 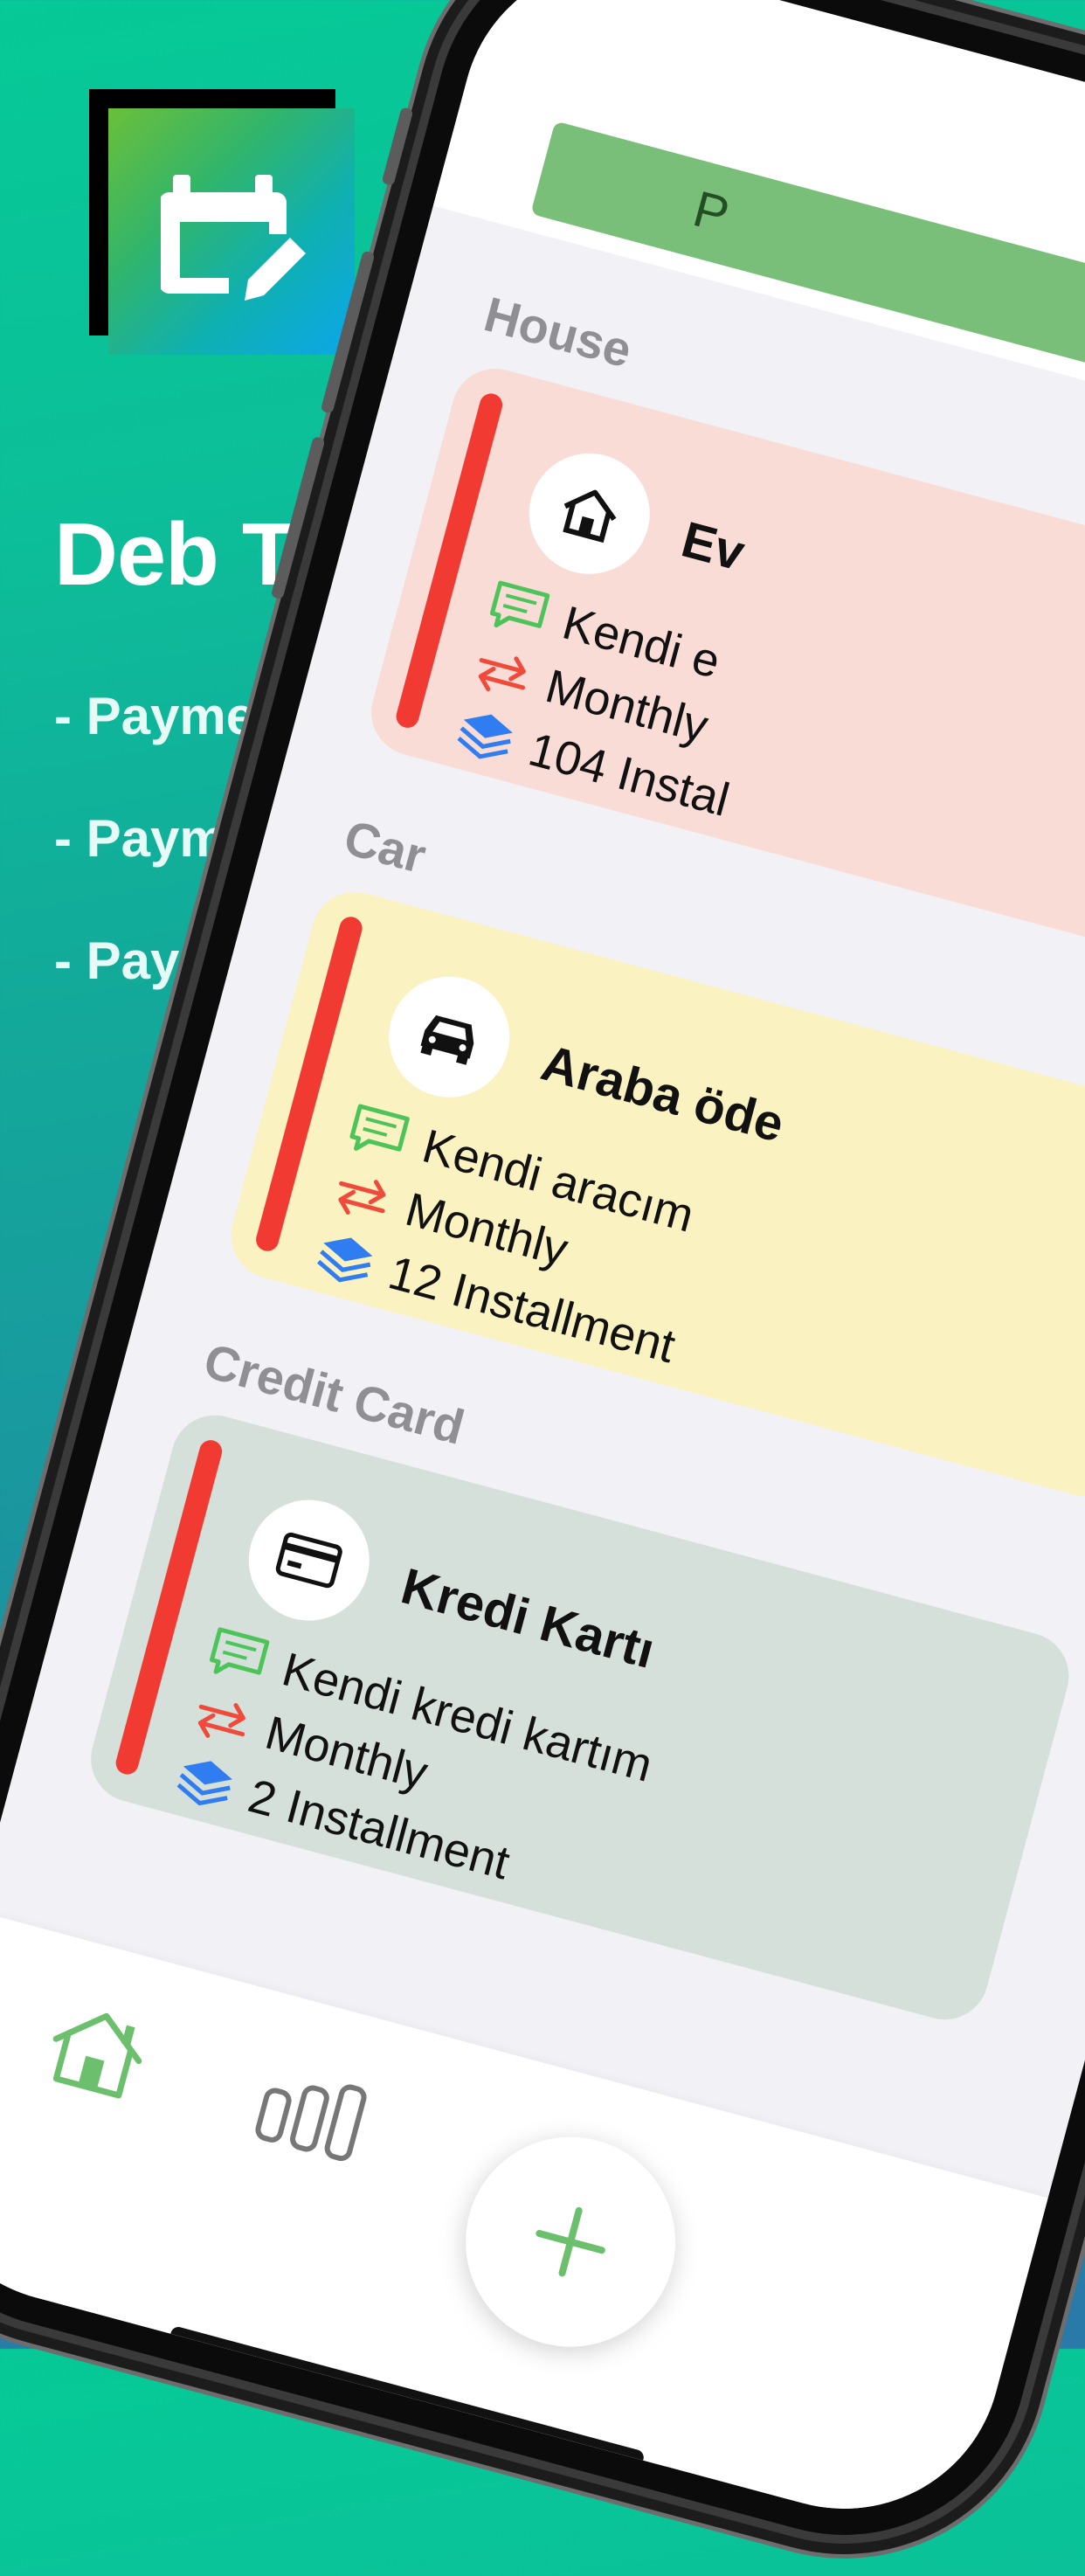 I want to click on logo-tile, so click(x=231, y=231).